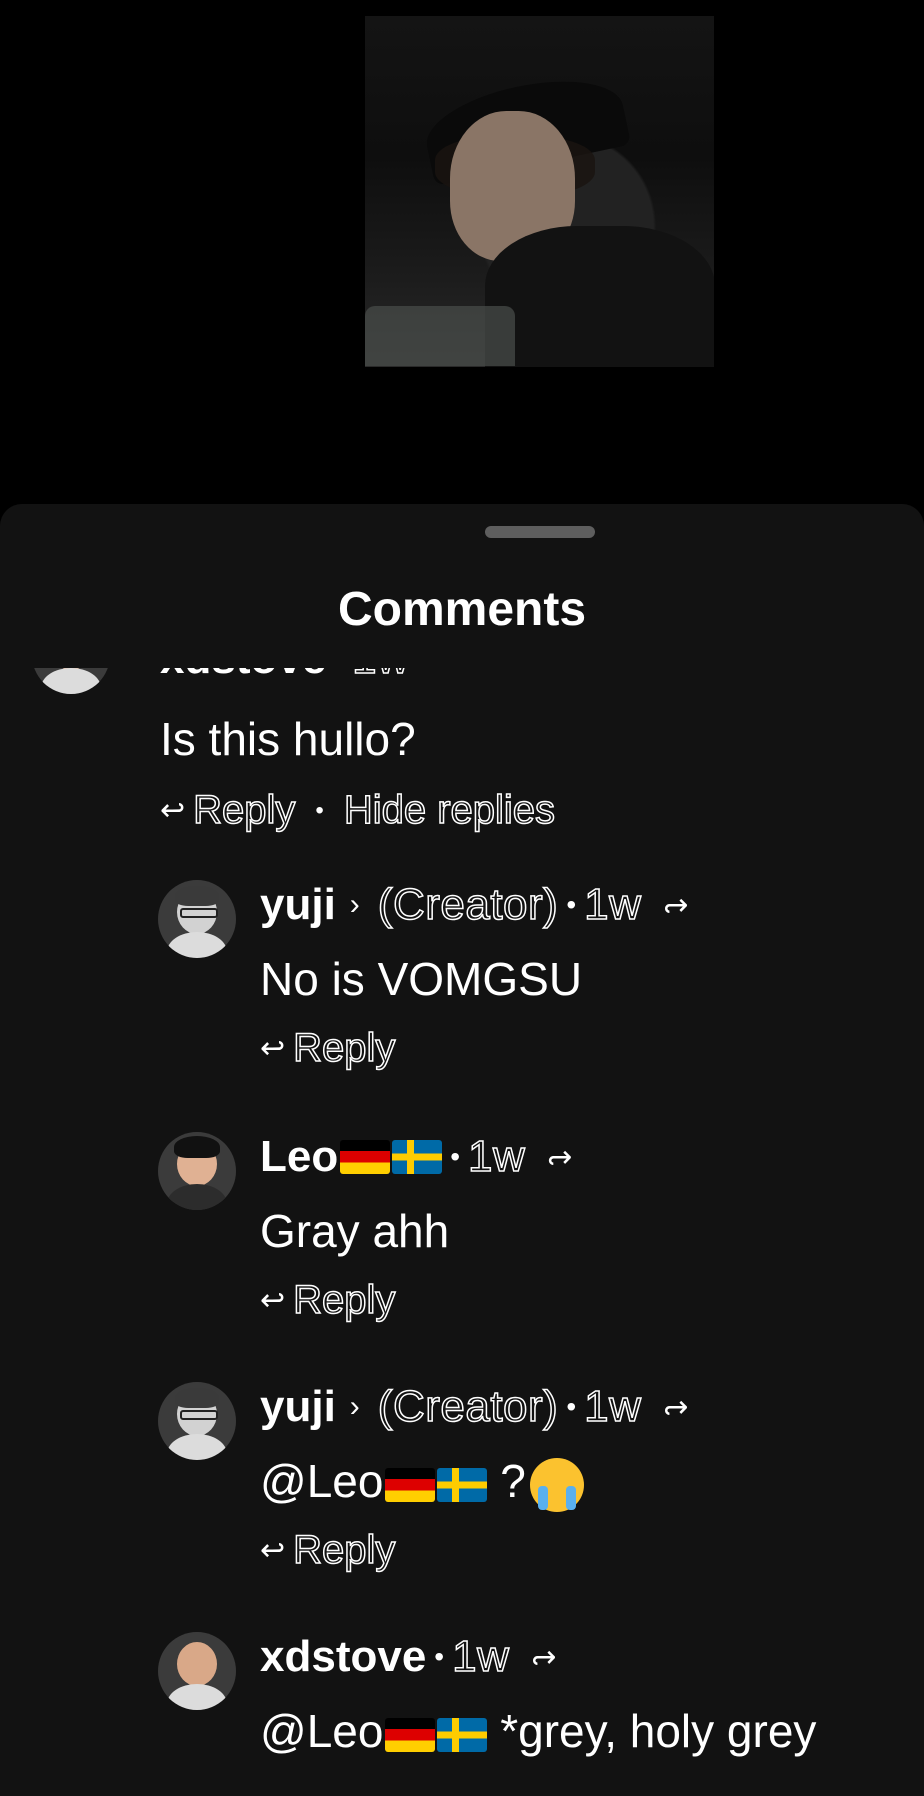  I want to click on sheet-title: Comments, so click(462, 609).